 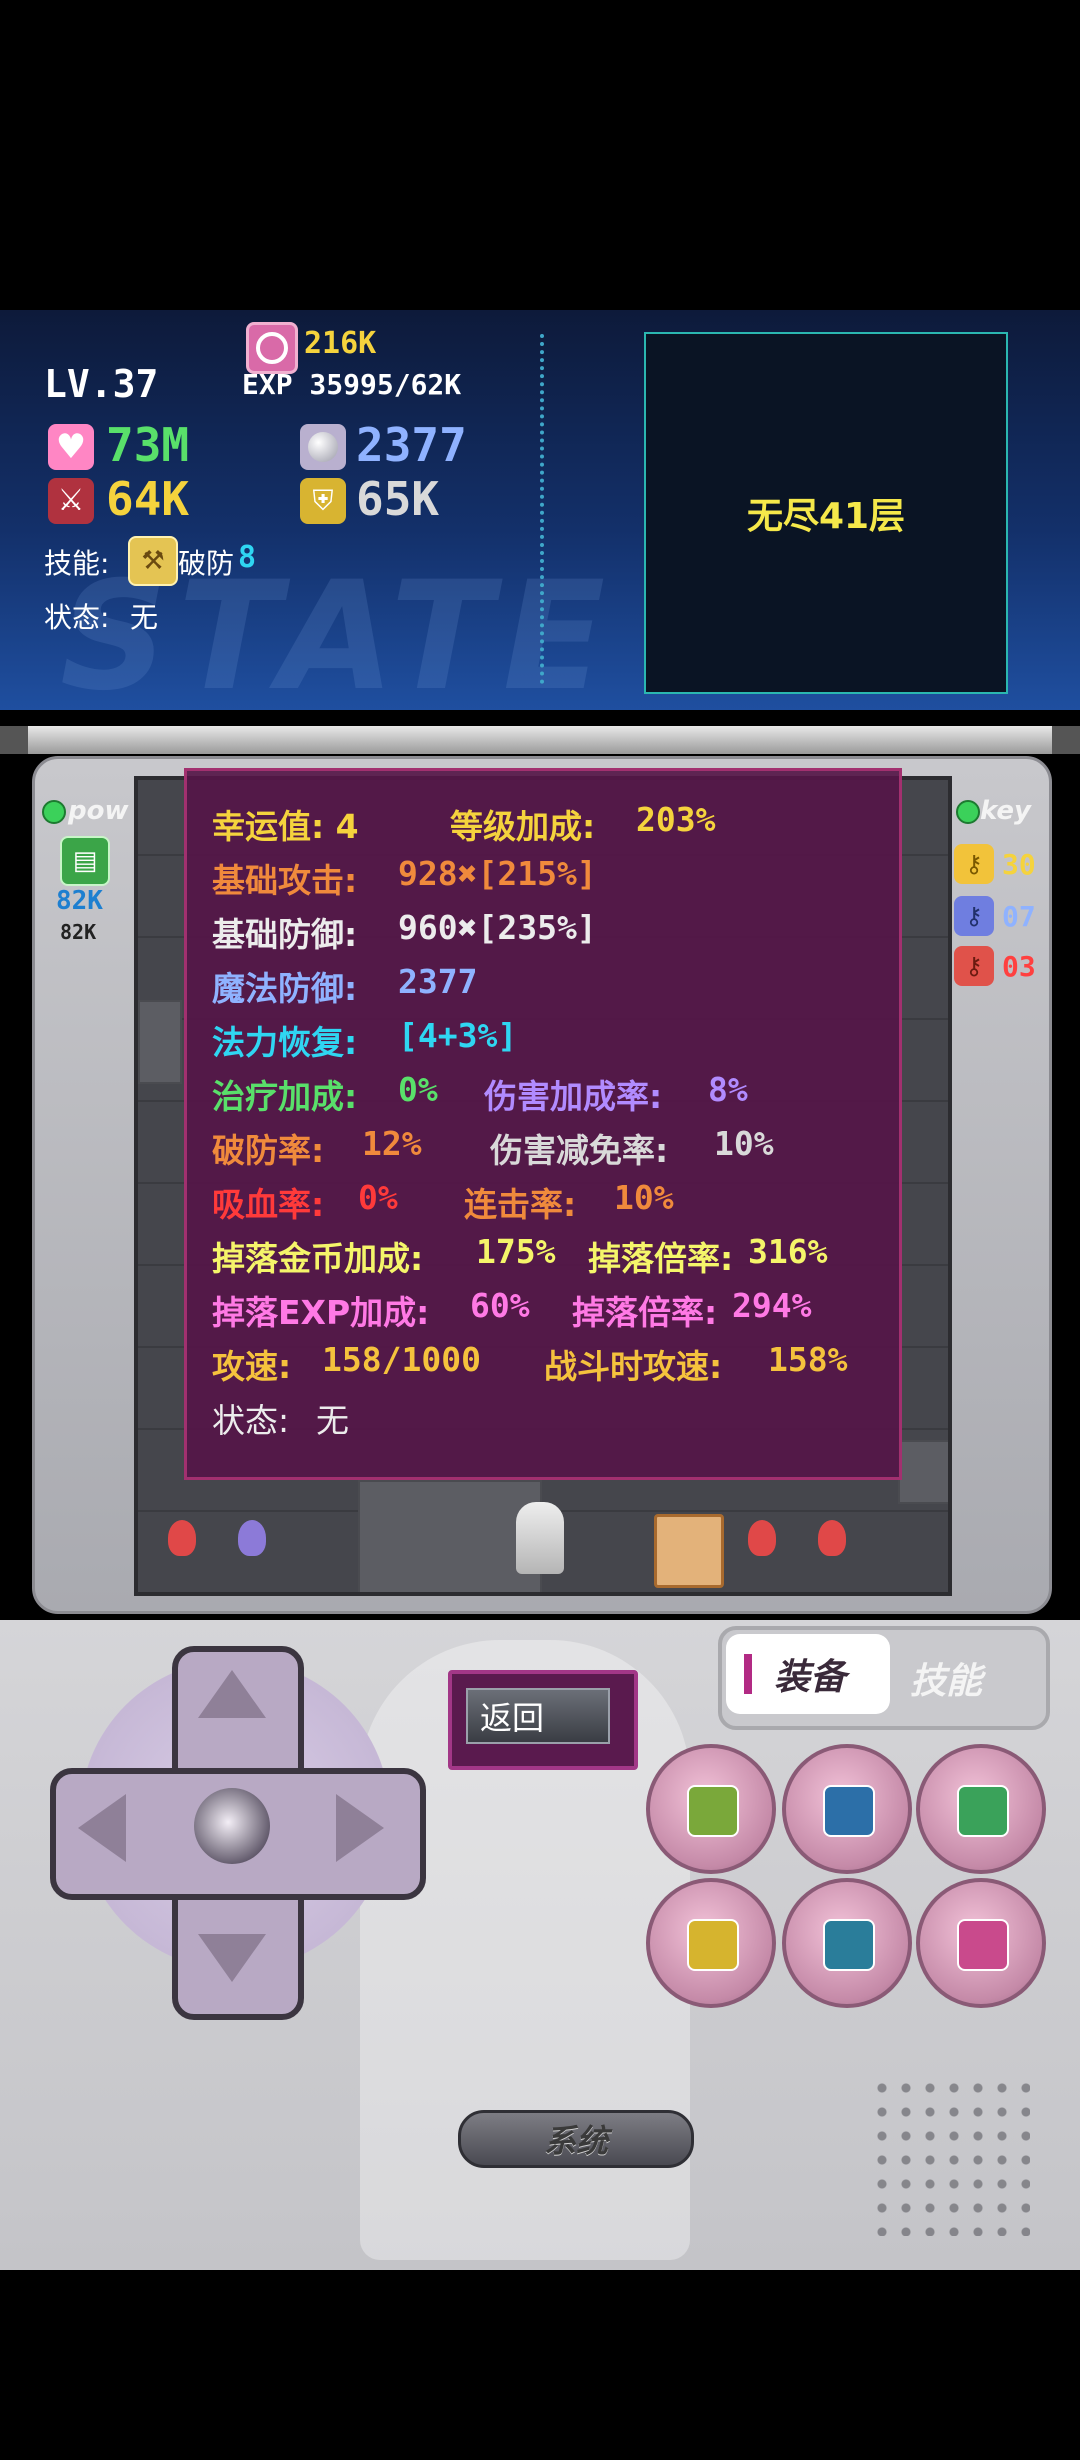 What do you see at coordinates (418, 1089) in the screenshot?
I see `heal-value: 0%` at bounding box center [418, 1089].